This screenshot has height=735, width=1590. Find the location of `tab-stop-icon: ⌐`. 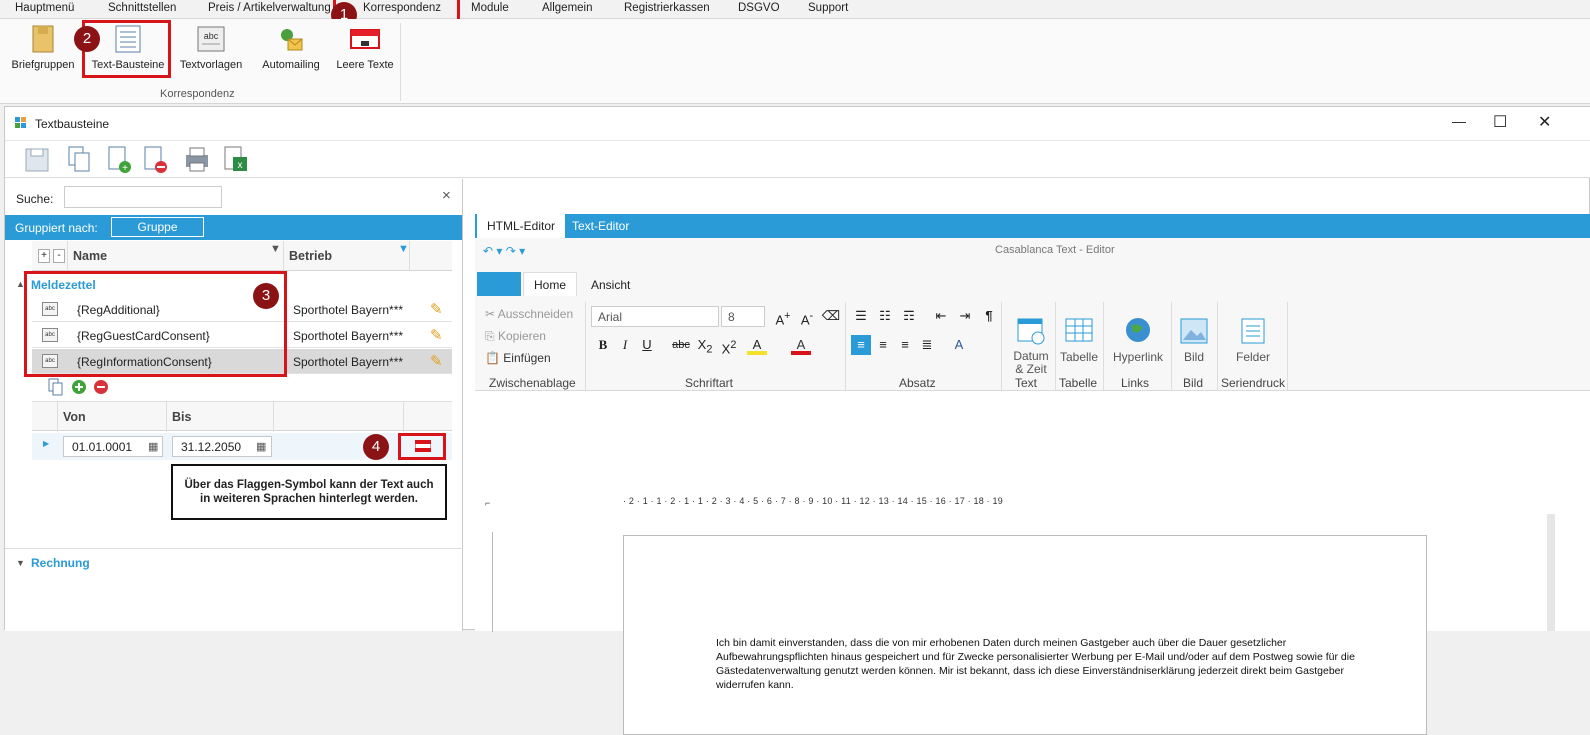

tab-stop-icon: ⌐ is located at coordinates (487, 503).